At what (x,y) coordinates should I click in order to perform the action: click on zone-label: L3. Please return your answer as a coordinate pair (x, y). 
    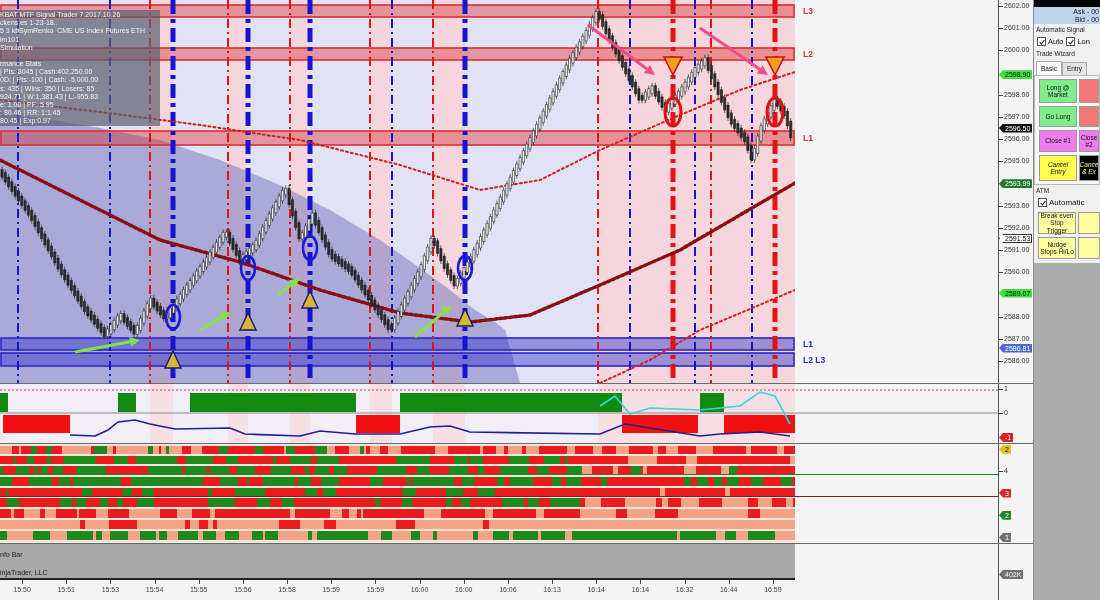
    Looking at the image, I should click on (808, 11).